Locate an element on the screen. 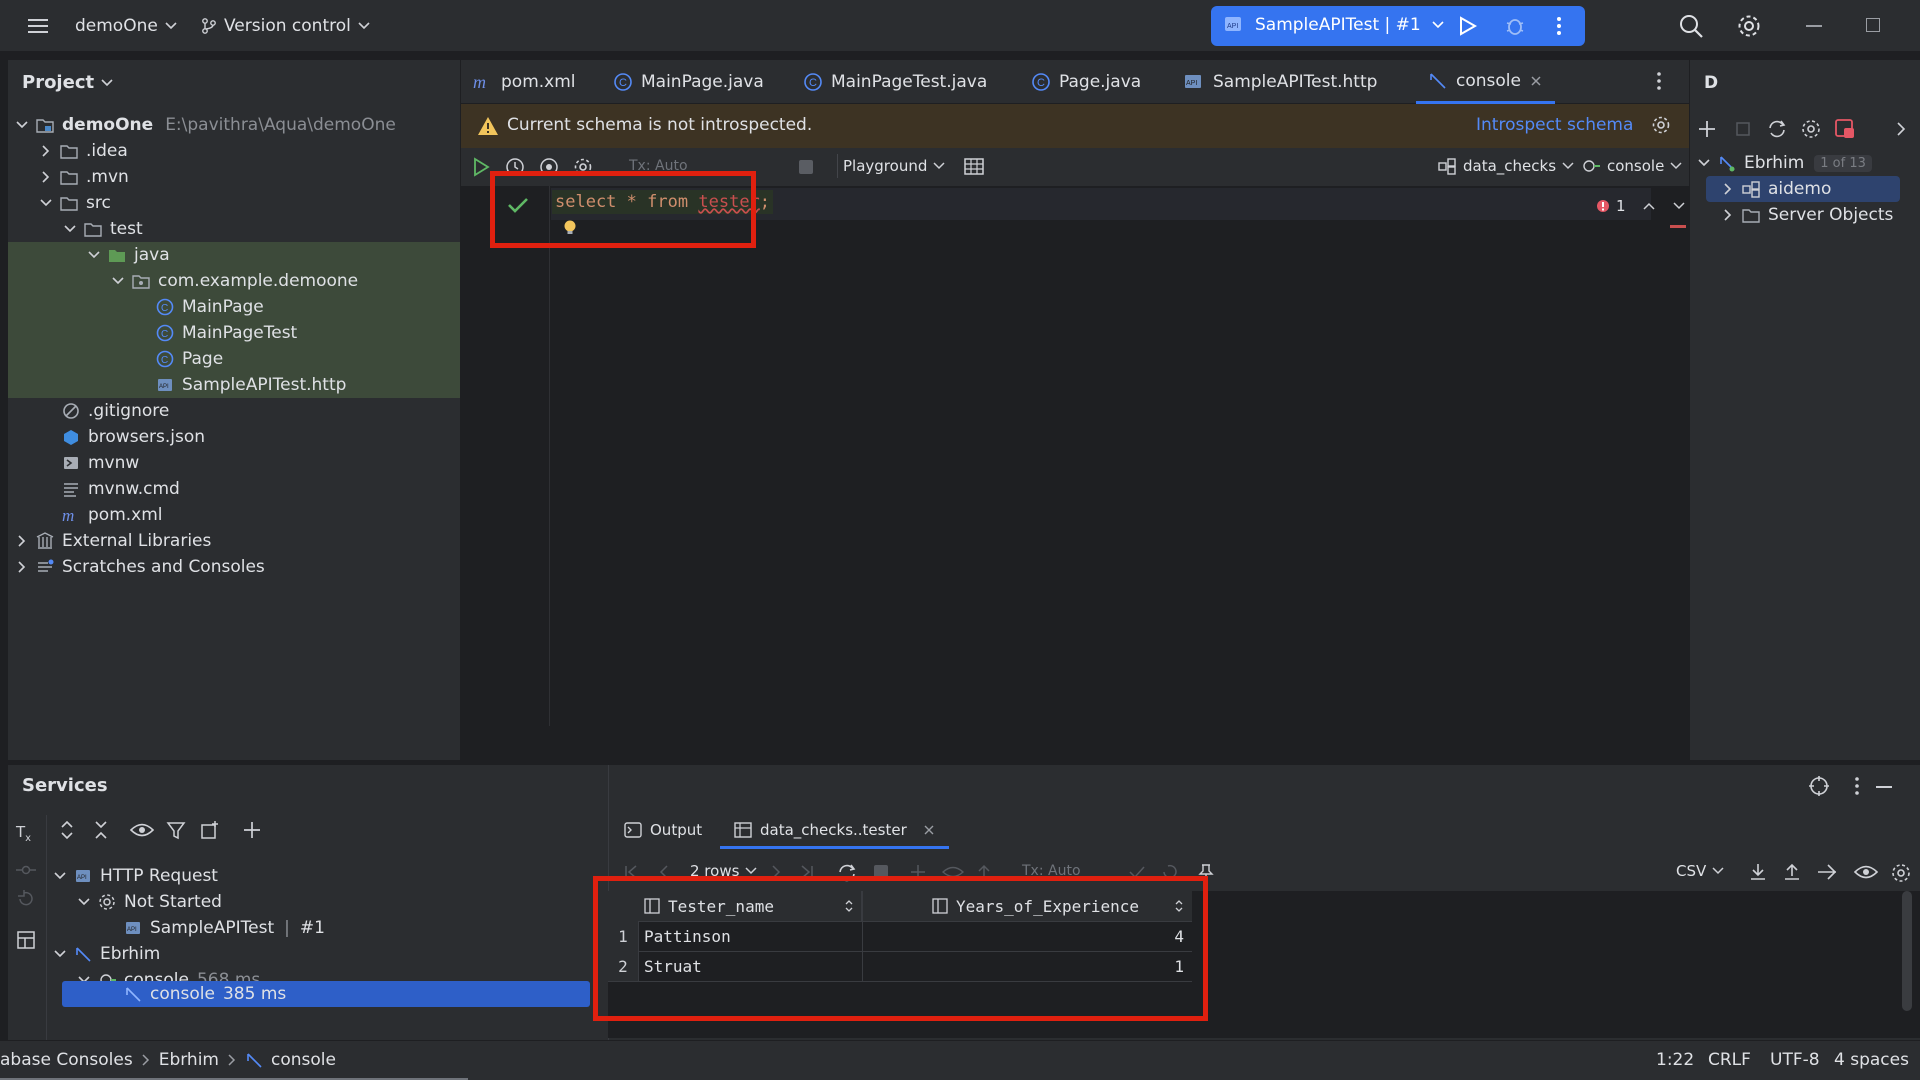 The height and width of the screenshot is (1080, 1920). minimize-button is located at coordinates (1814, 26).